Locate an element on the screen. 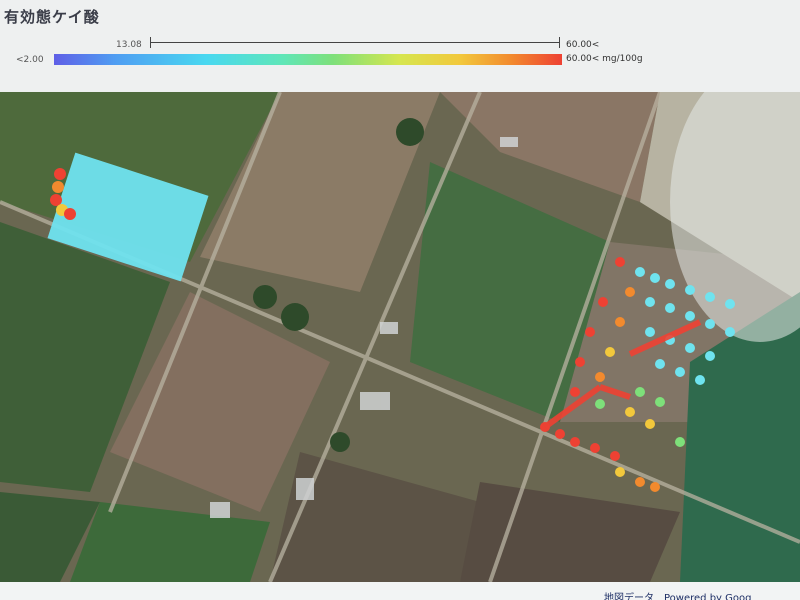 The height and width of the screenshot is (600, 800). range-slider-track is located at coordinates (355, 42).